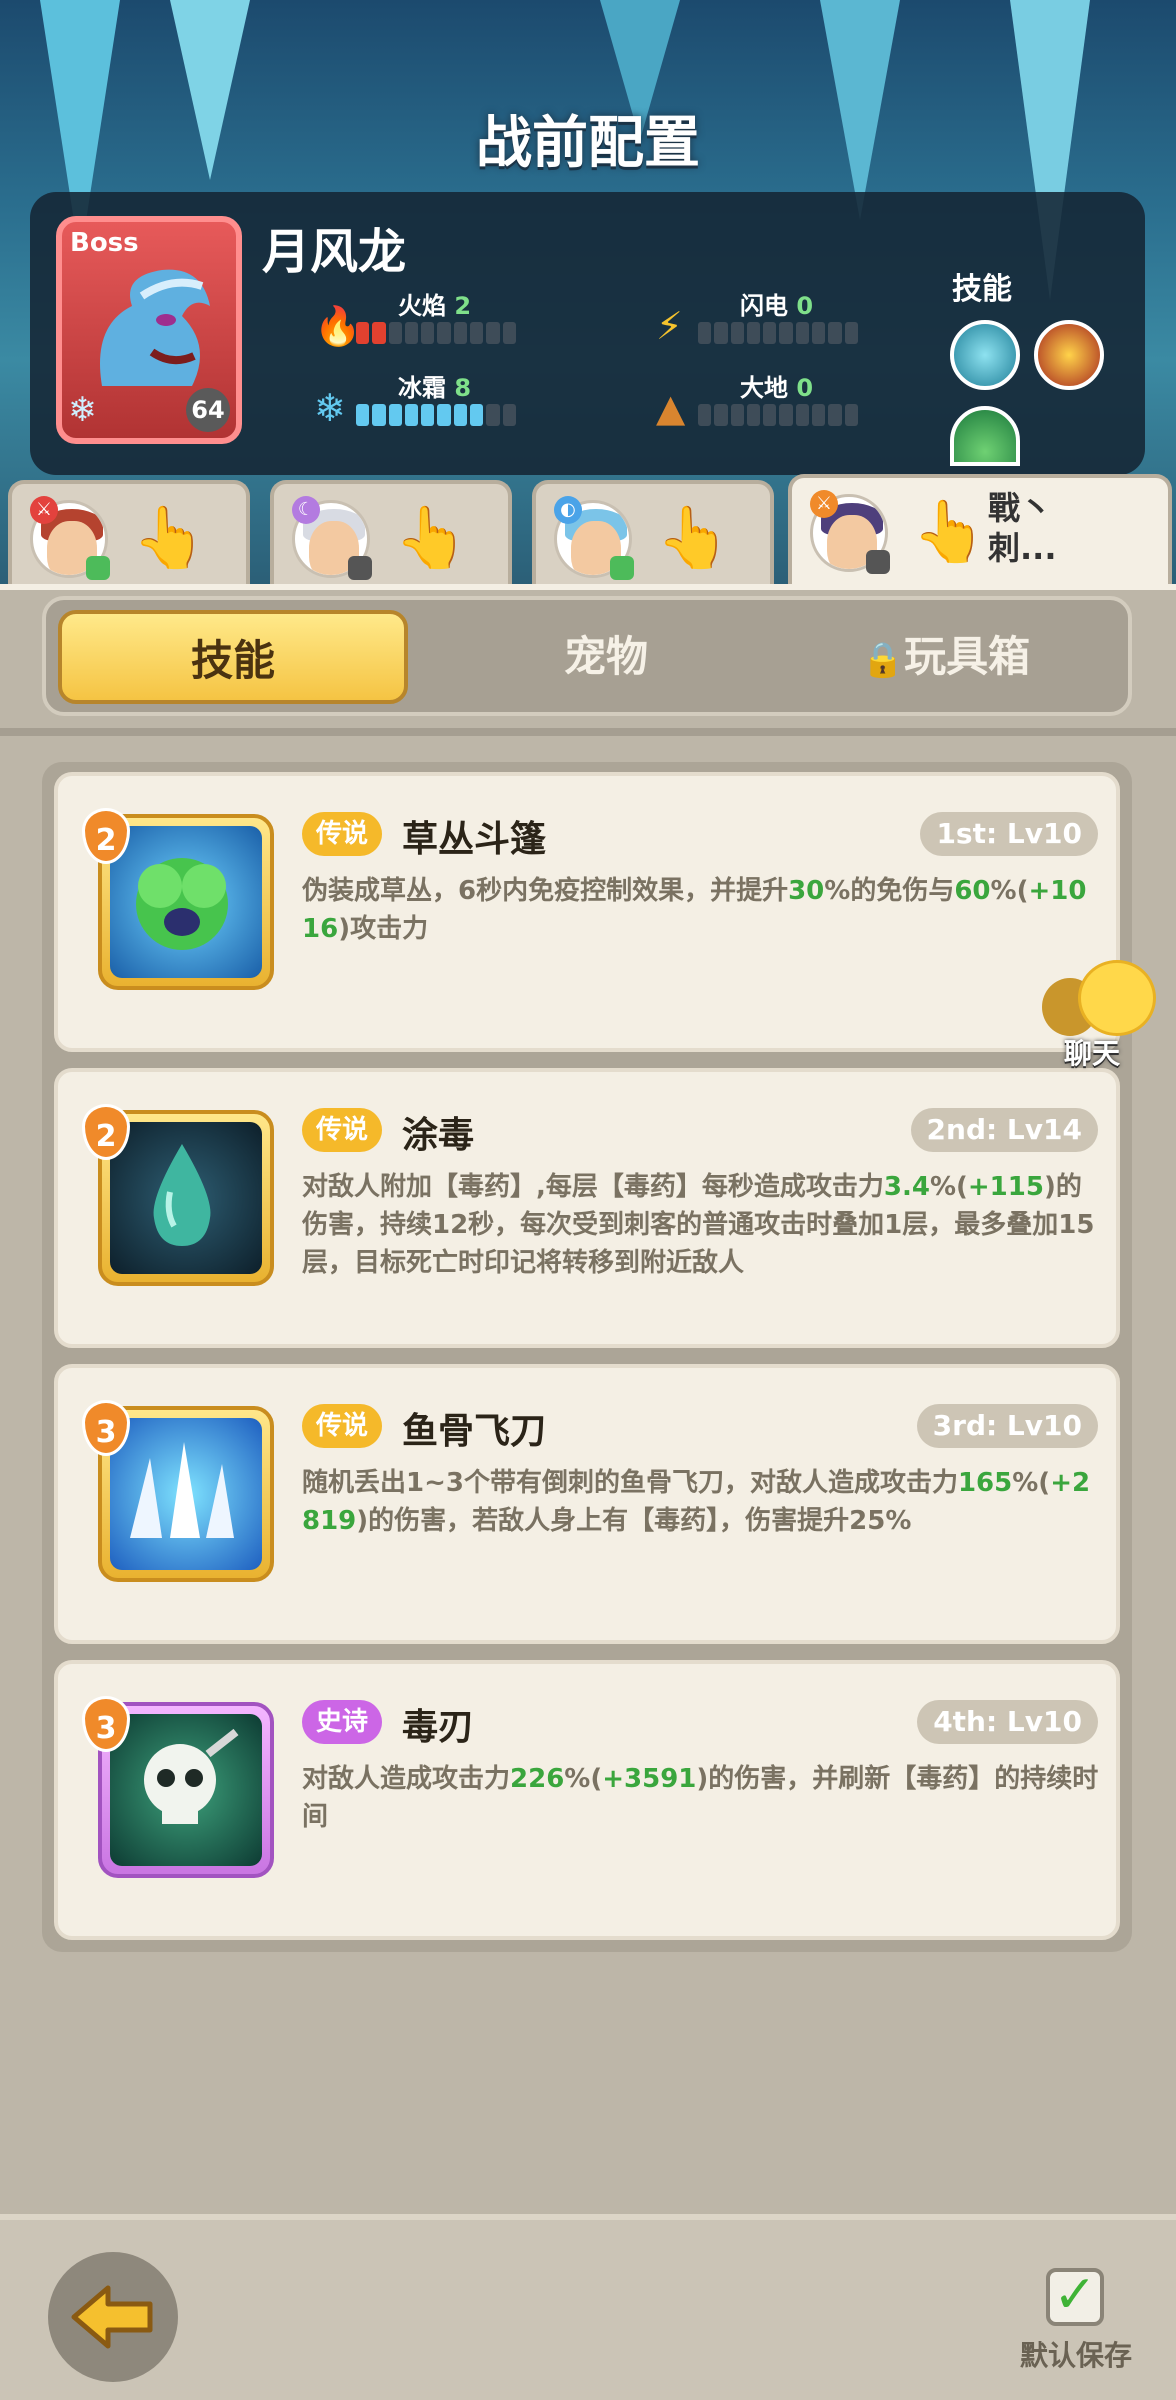 Image resolution: width=1176 pixels, height=2400 pixels. I want to click on tab-label: 宠物, so click(605, 656).